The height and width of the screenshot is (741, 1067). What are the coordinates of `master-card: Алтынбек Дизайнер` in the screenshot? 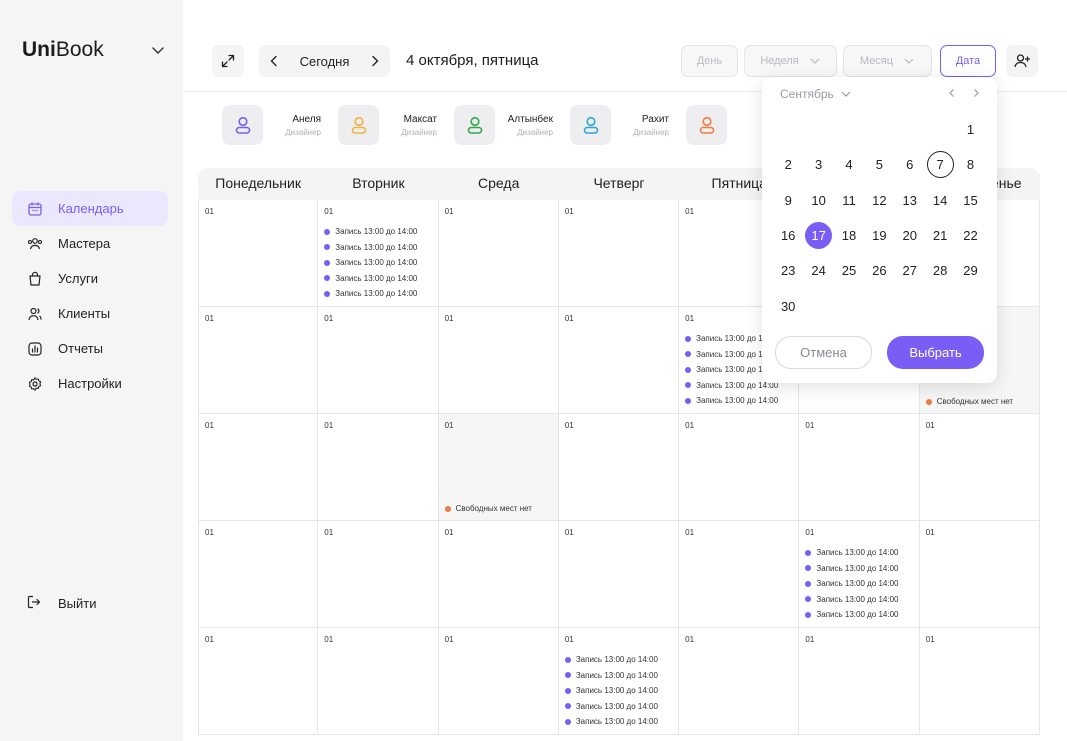 It's located at (503, 125).